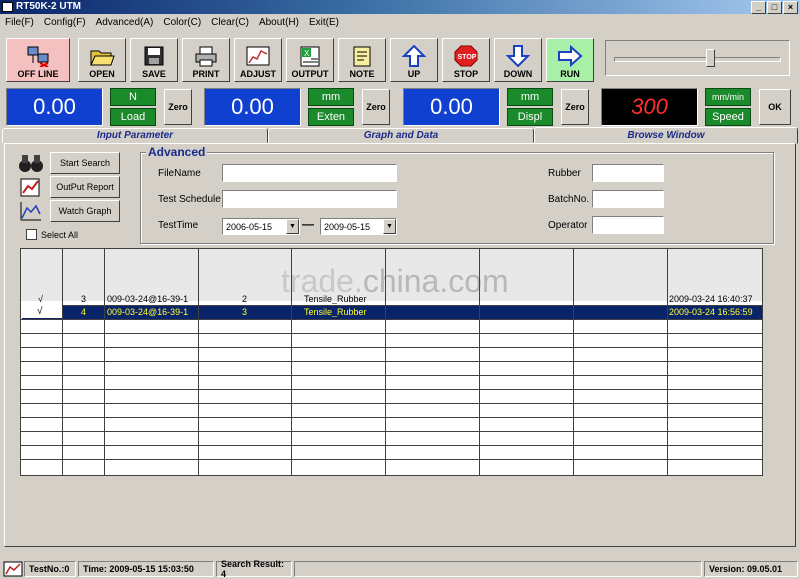  Describe the element at coordinates (206, 56) in the screenshot. I see `printer-icon` at that location.